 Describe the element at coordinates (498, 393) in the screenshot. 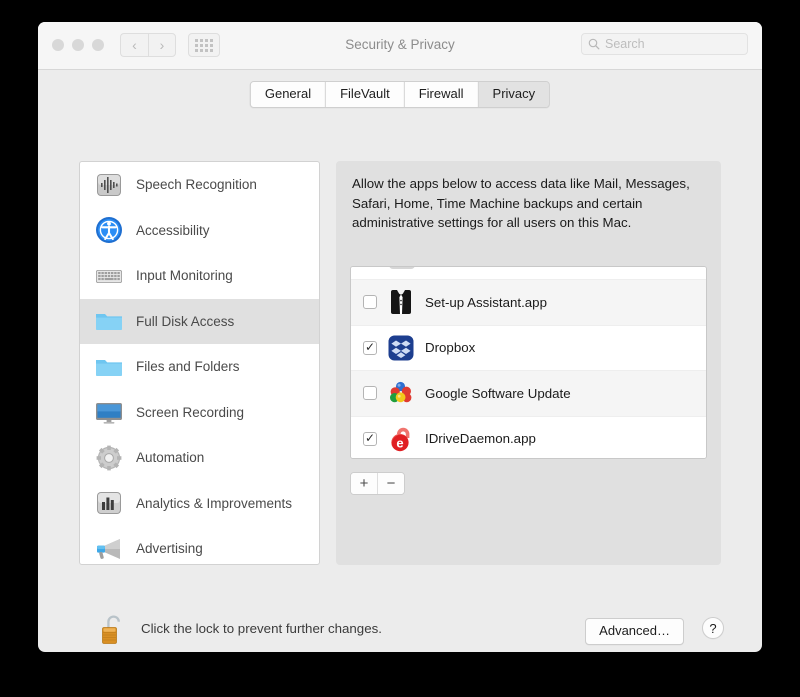

I see `app-name: Google Software Update` at that location.